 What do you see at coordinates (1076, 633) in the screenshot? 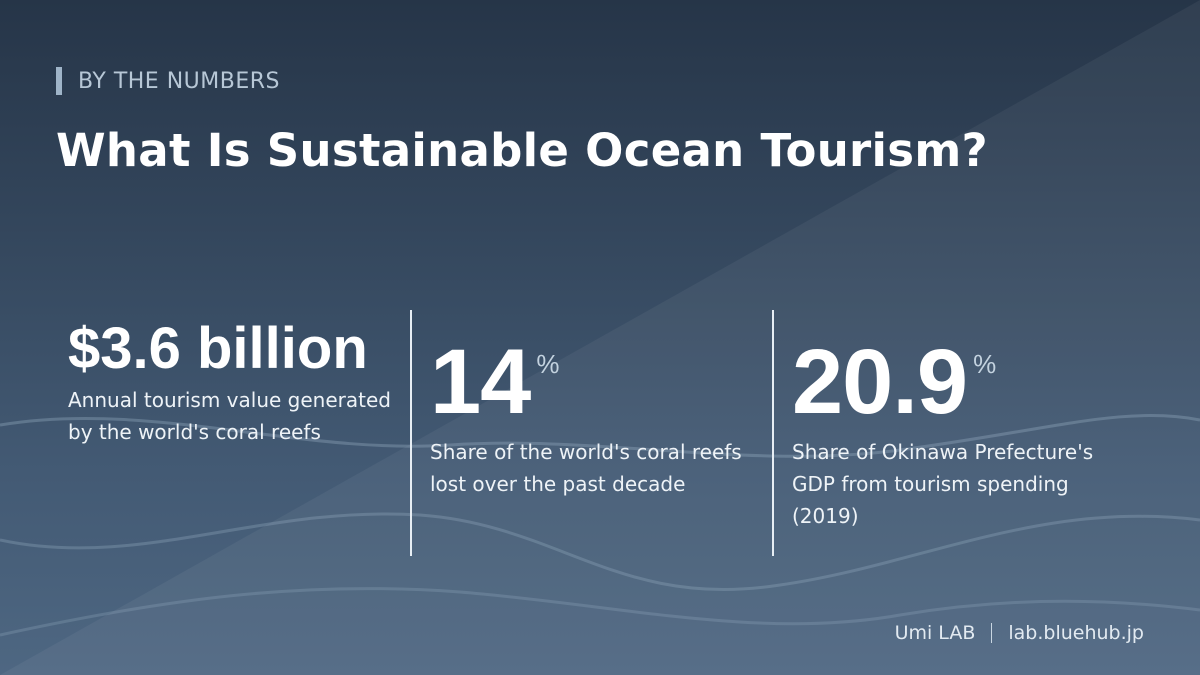
I see `site-url: lab.bluehub.jp` at bounding box center [1076, 633].